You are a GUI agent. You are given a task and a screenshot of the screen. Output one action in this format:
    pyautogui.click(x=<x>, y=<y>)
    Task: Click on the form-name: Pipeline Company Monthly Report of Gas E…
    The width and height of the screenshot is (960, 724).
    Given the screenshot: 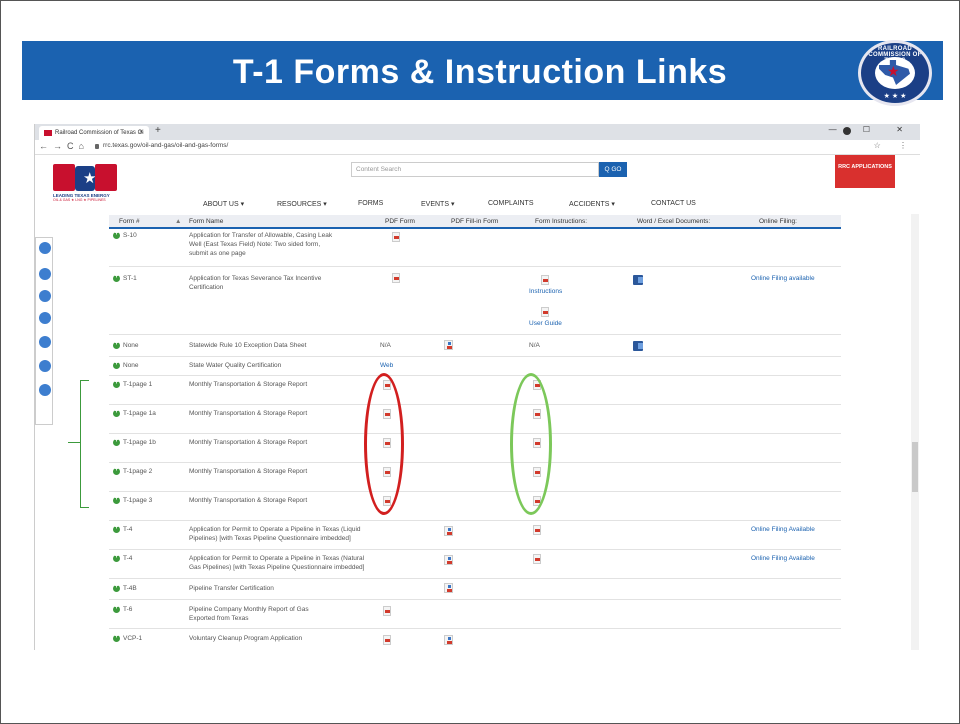 What is the action you would take?
    pyautogui.click(x=249, y=614)
    